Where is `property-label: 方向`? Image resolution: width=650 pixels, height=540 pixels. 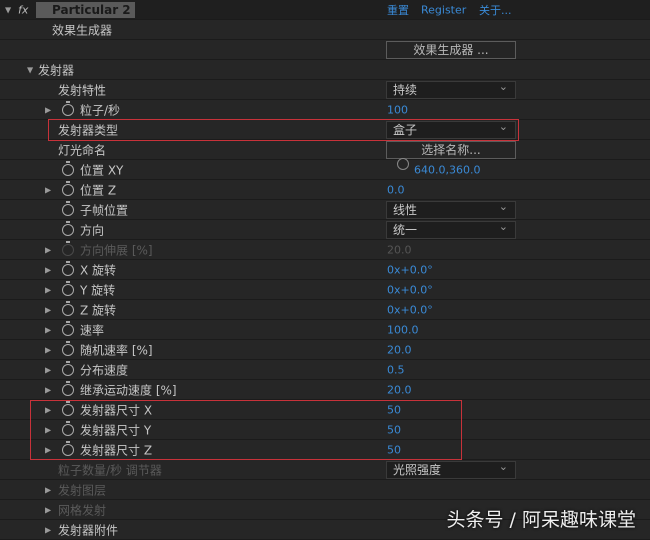
property-label: 方向 is located at coordinates (92, 230).